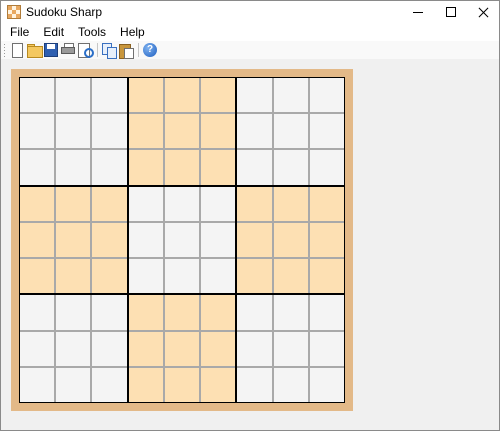 Image resolution: width=500 pixels, height=431 pixels. What do you see at coordinates (34, 50) in the screenshot?
I see `open-button` at bounding box center [34, 50].